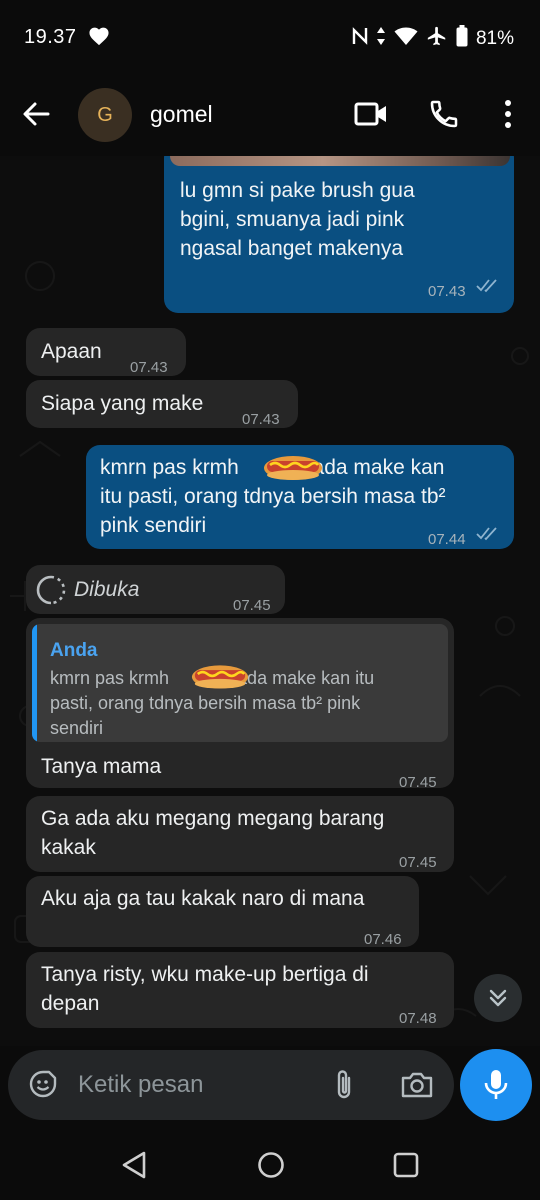 The image size is (540, 1200). Describe the element at coordinates (205, 703) in the screenshot. I see `quote-text-line: pasti, orang tdnya bersih masa tb² pink` at that location.